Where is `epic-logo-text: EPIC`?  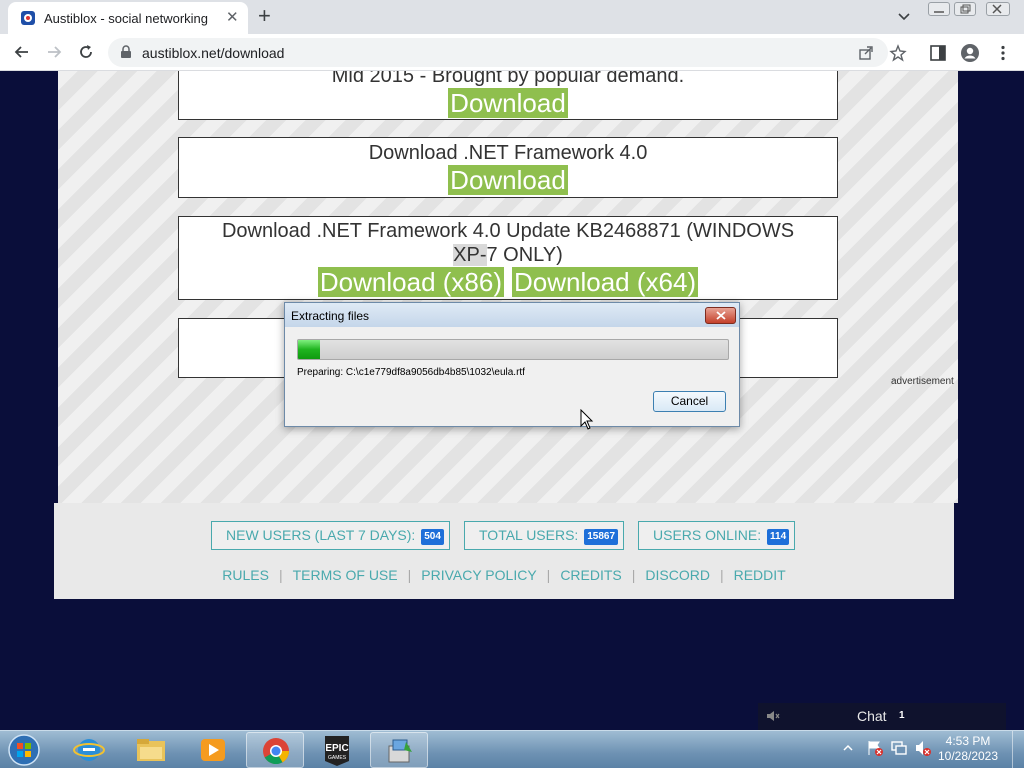
epic-logo-text: EPIC is located at coordinates (336, 748).